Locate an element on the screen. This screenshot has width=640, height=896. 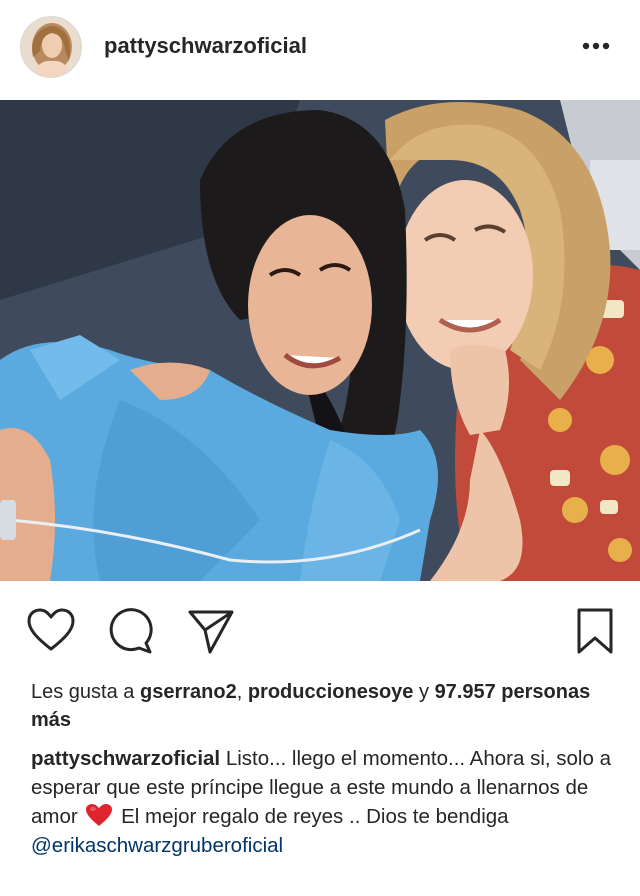
liker-username: gserrano2 is located at coordinates (188, 692).